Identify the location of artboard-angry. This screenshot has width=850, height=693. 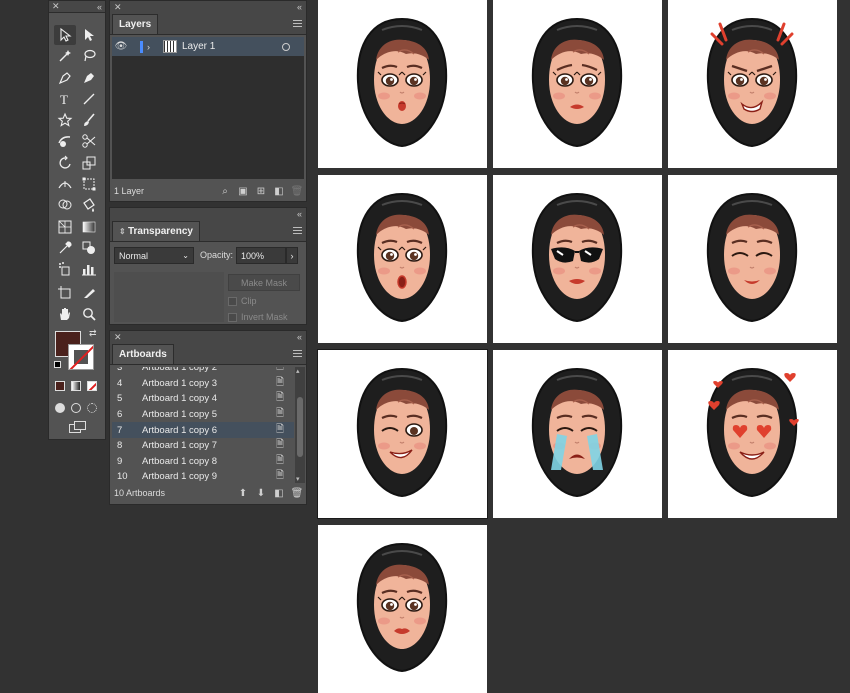
(752, 84).